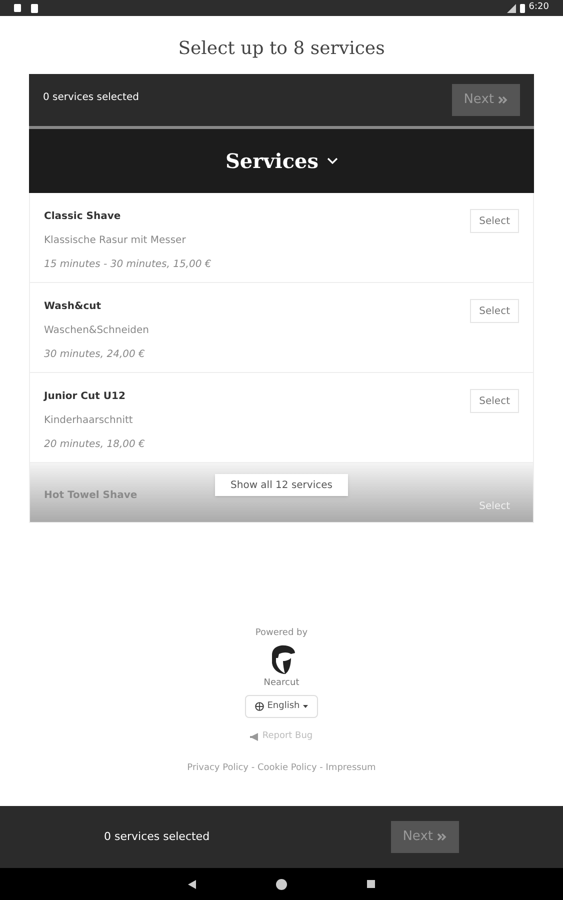 The width and height of the screenshot is (563, 900). Describe the element at coordinates (522, 8) in the screenshot. I see `battery-icon` at that location.